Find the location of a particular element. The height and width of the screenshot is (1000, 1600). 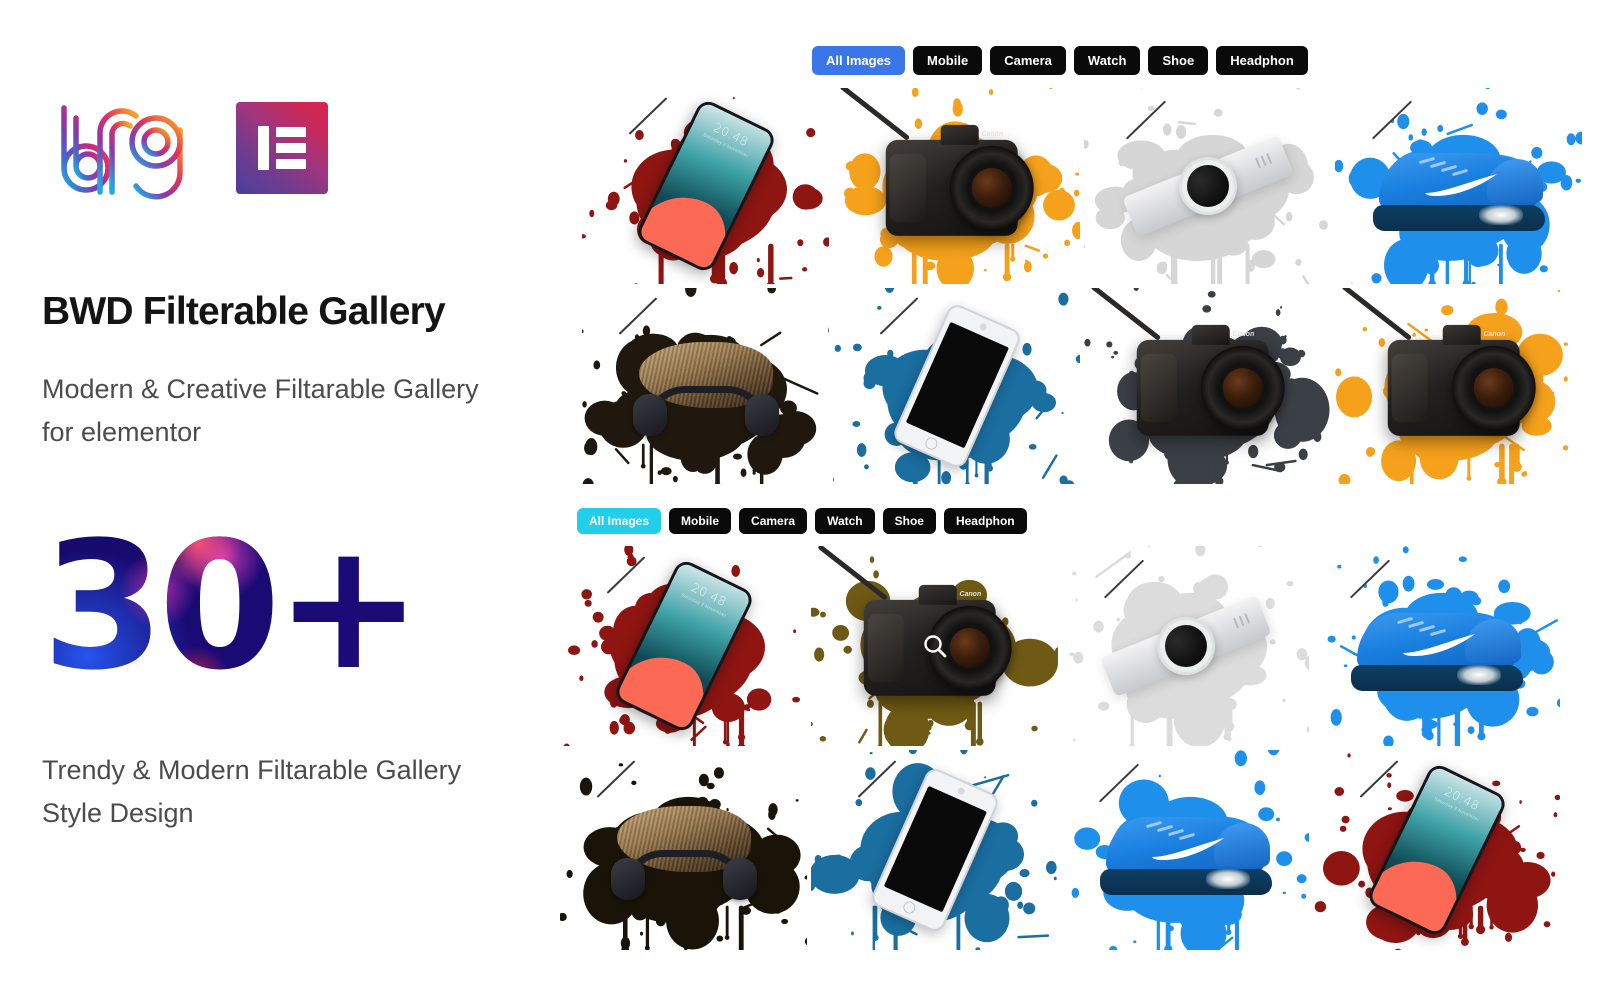

elementor-horizontal-bars is located at coordinates (291, 148).